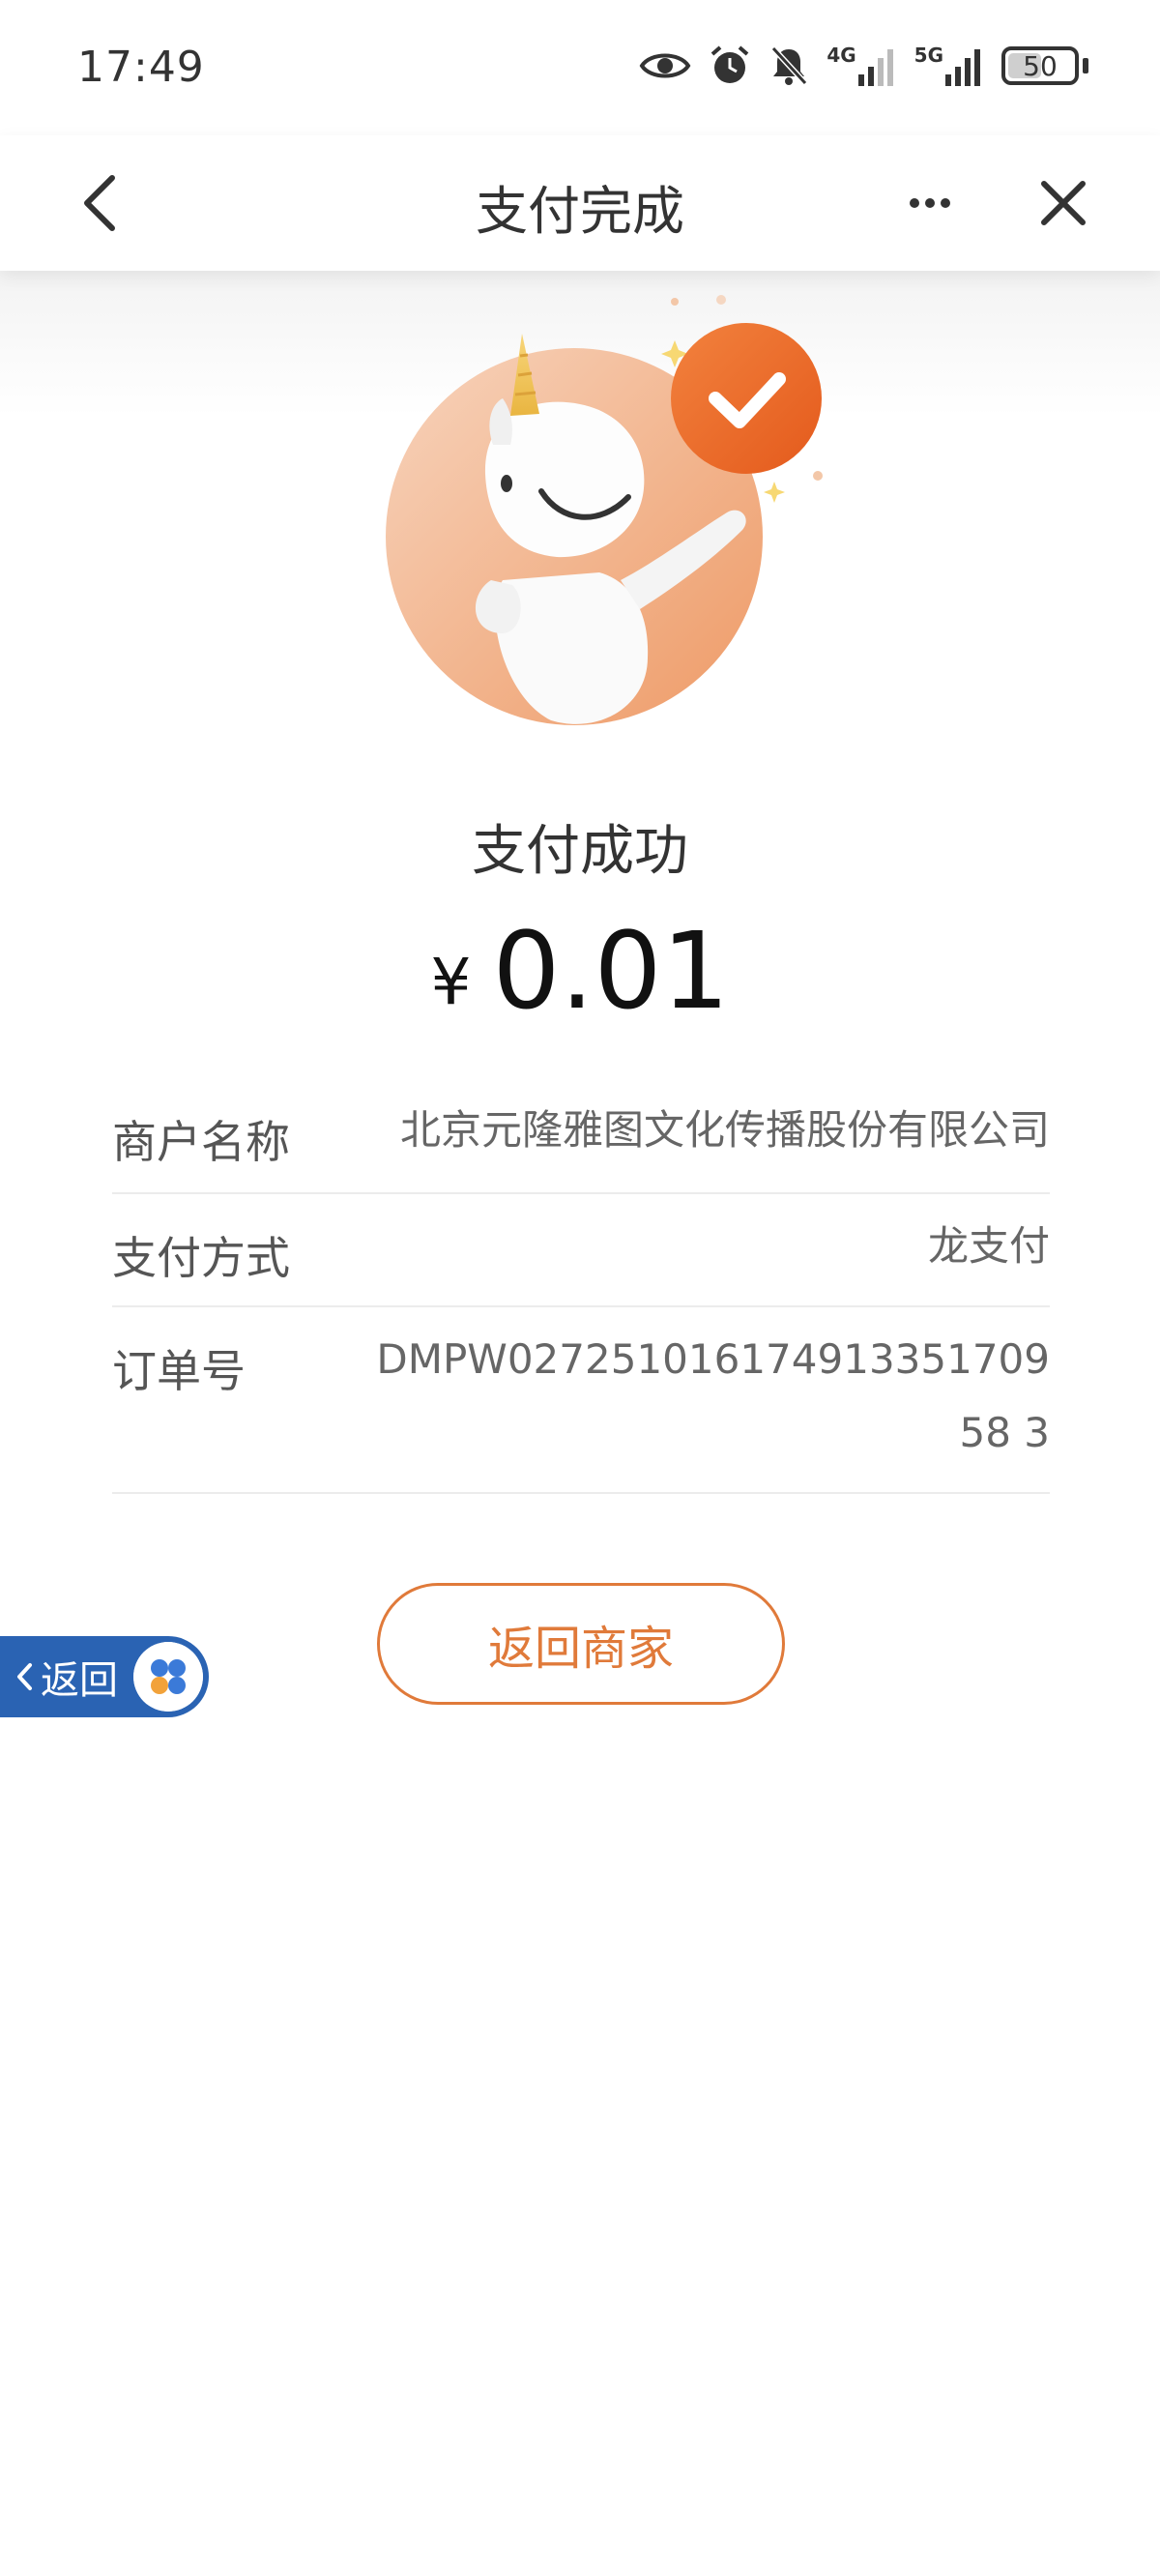 The image size is (1160, 2576). Describe the element at coordinates (80, 1680) in the screenshot. I see `floating-back-label: 返回` at that location.